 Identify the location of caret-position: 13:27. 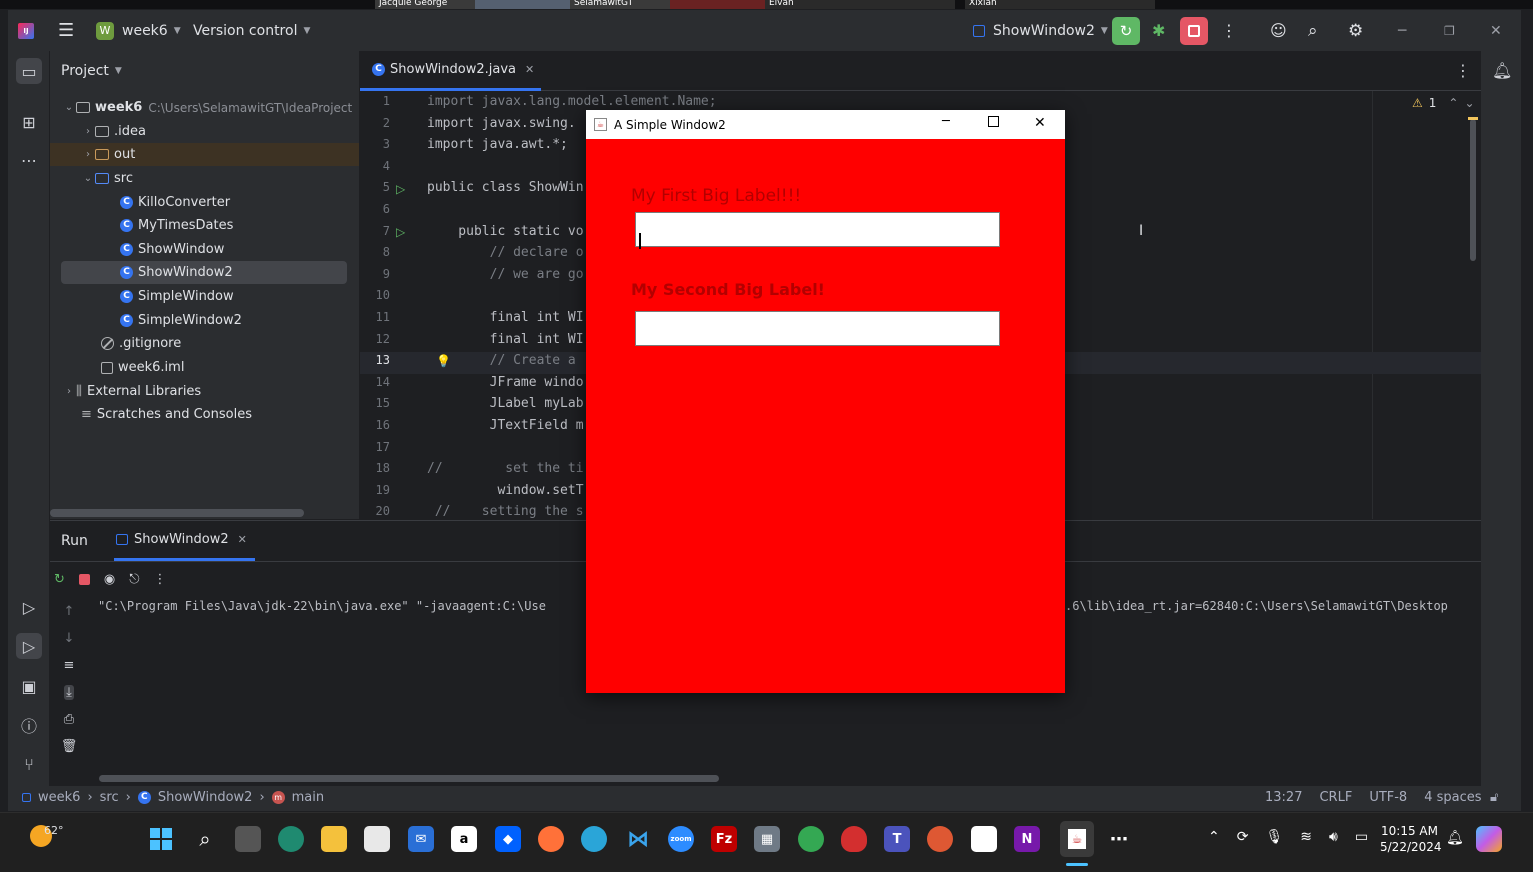
(1283, 797).